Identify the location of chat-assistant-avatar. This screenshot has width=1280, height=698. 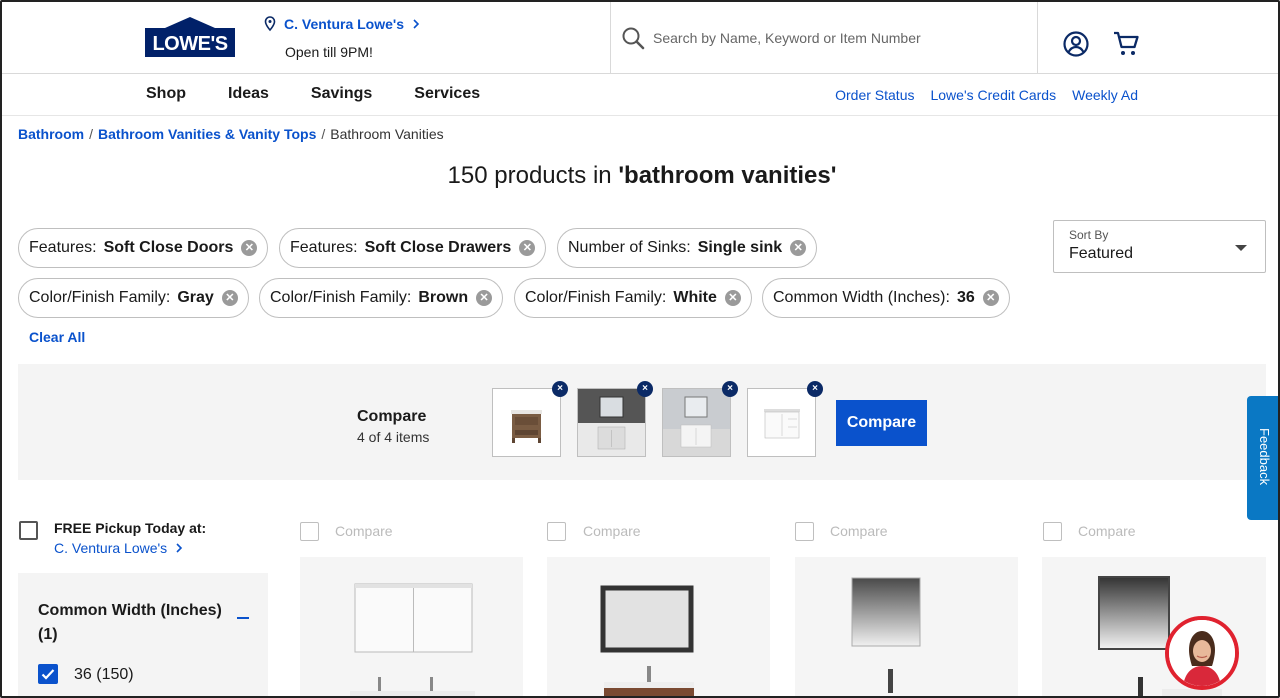
(1202, 653).